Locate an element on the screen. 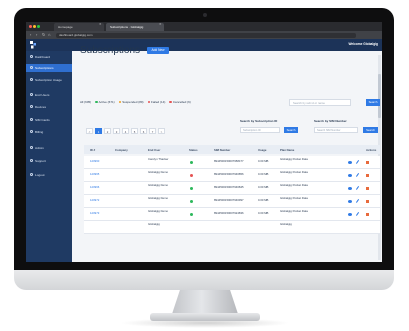 This screenshot has width=409, height=331. page-7-button: 7 is located at coordinates (152, 131).